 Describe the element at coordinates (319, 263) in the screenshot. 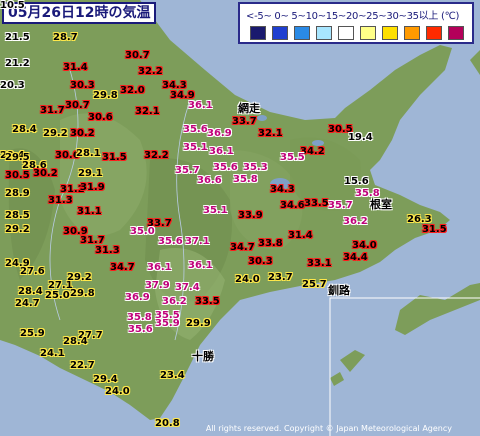

I see `station-temperature-label: 33.1` at that location.